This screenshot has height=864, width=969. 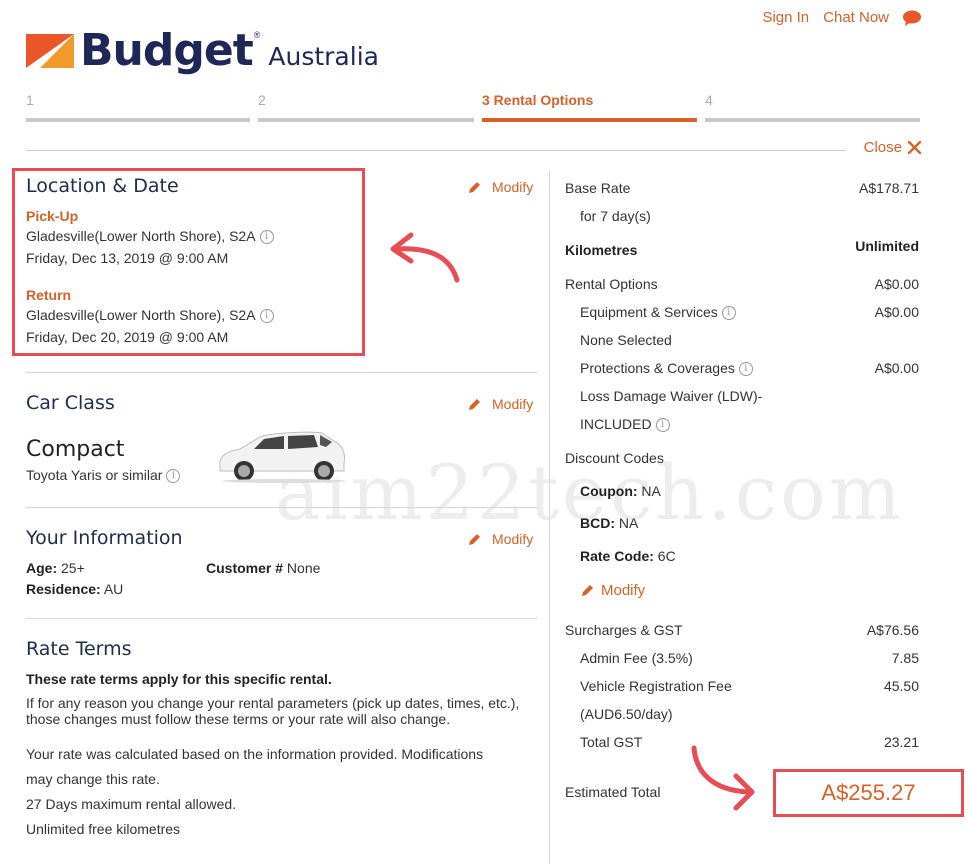 I want to click on vrf-detail: (AUD6.50/day), so click(x=626, y=714).